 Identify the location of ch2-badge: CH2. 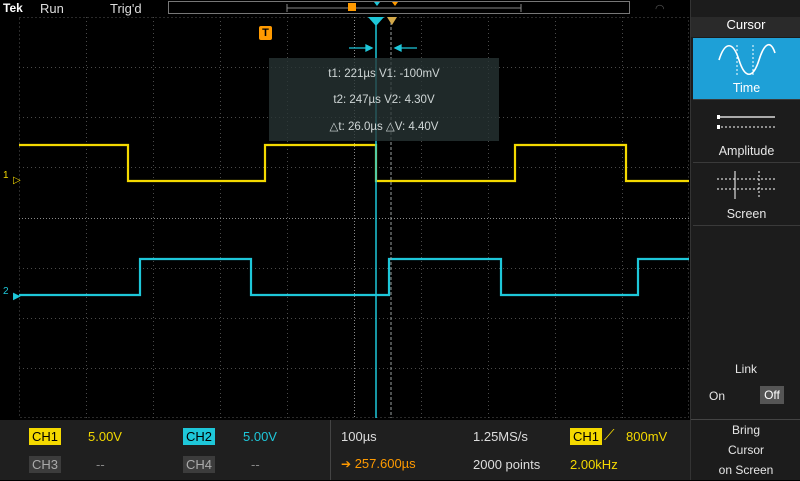
(199, 436).